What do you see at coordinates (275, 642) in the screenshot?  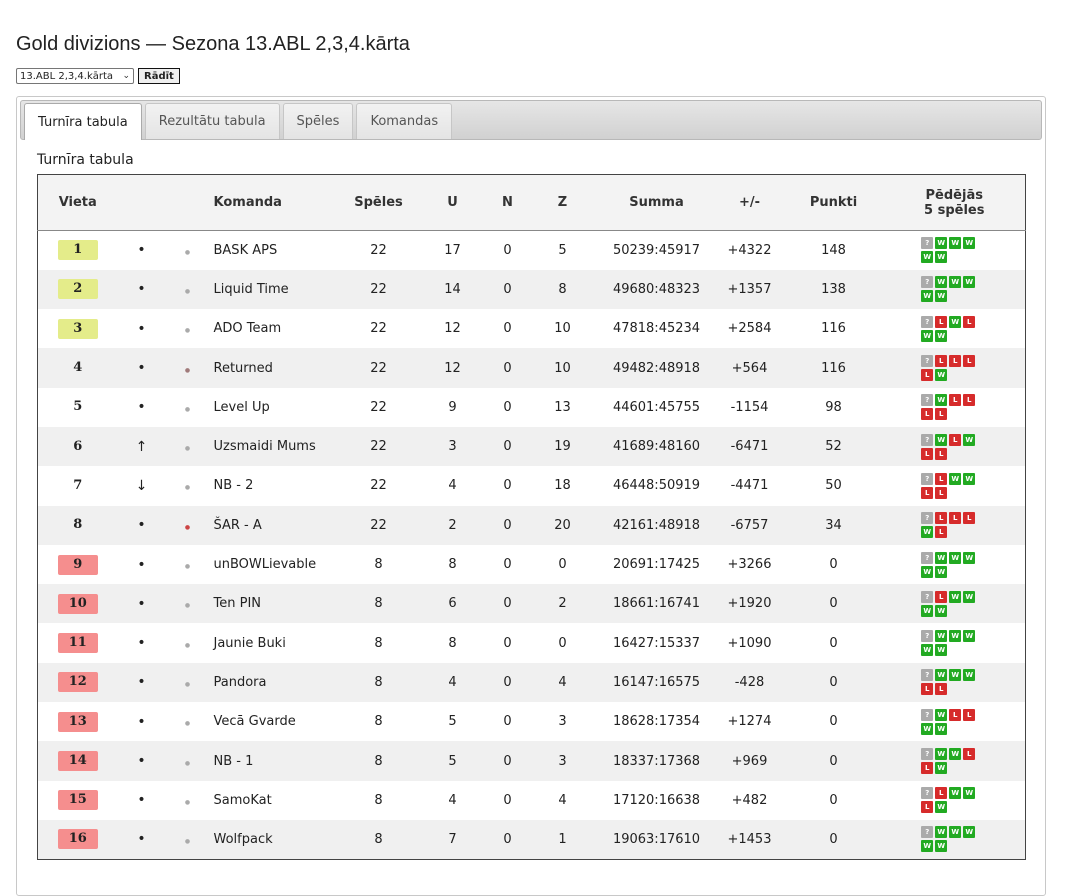 I see `team-name: Jaunie Buki` at bounding box center [275, 642].